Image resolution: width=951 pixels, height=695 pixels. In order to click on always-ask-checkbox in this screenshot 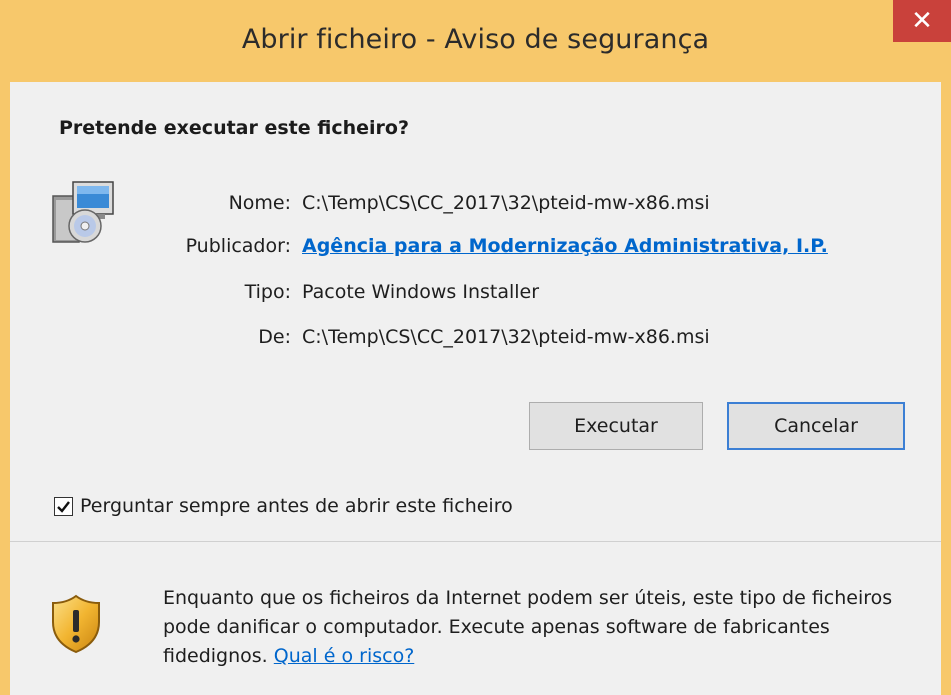, I will do `click(63, 506)`.